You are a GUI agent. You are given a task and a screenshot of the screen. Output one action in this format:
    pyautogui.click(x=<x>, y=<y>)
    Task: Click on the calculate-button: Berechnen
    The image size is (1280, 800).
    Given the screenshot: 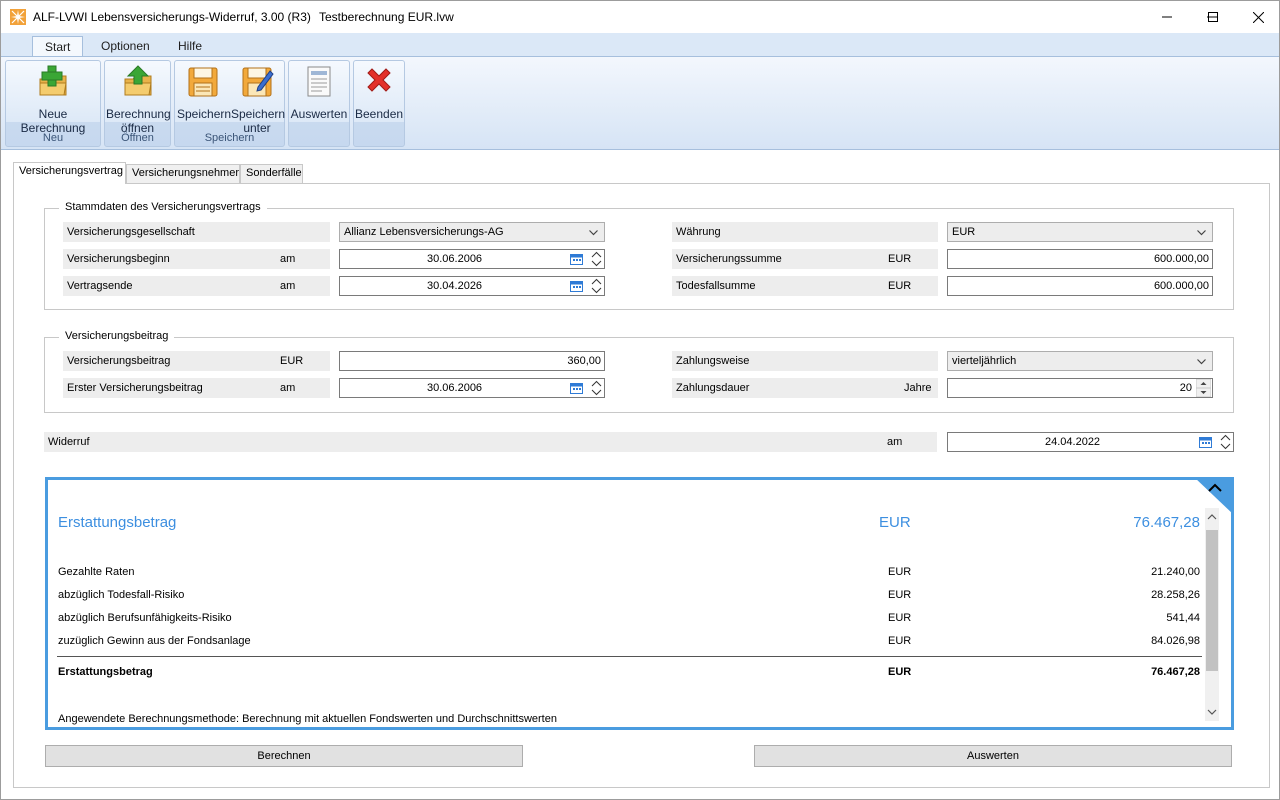 What is the action you would take?
    pyautogui.click(x=284, y=756)
    